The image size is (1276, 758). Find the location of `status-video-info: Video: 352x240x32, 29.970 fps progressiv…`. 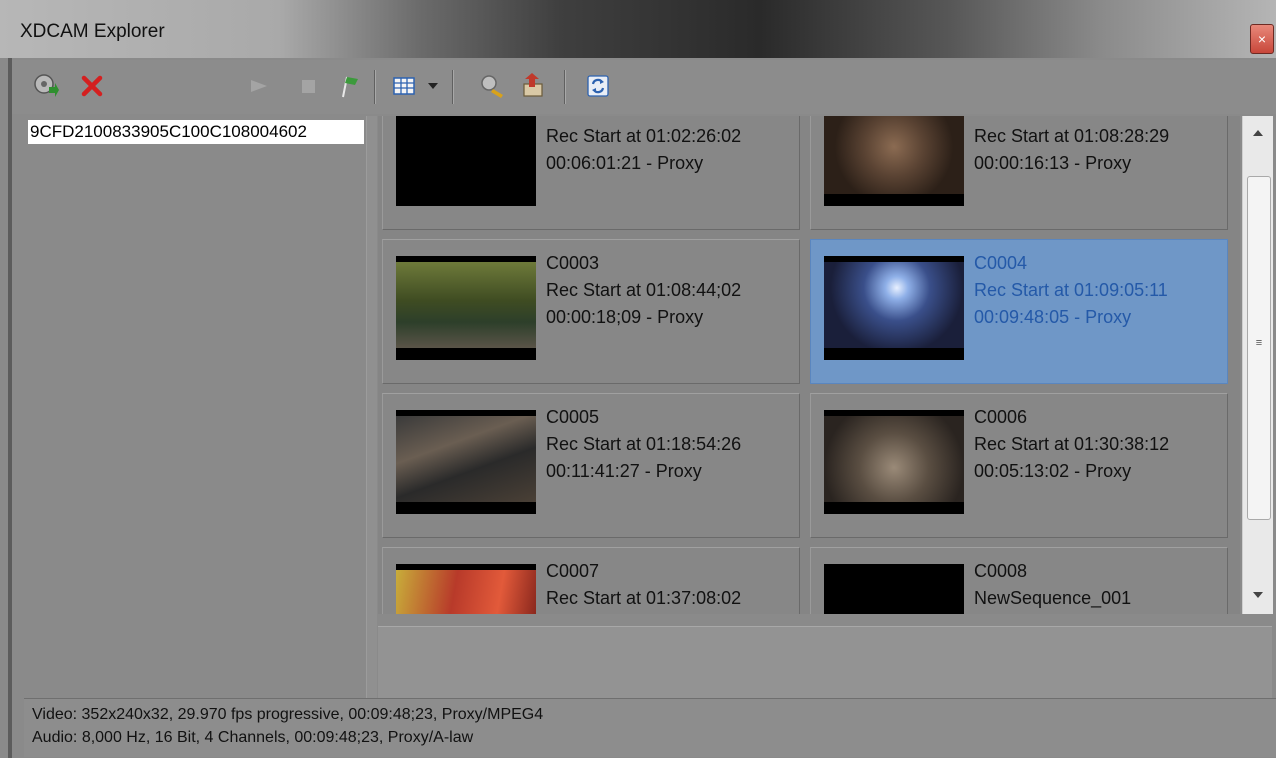

status-video-info: Video: 352x240x32, 29.970 fps progressiv… is located at coordinates (288, 714).